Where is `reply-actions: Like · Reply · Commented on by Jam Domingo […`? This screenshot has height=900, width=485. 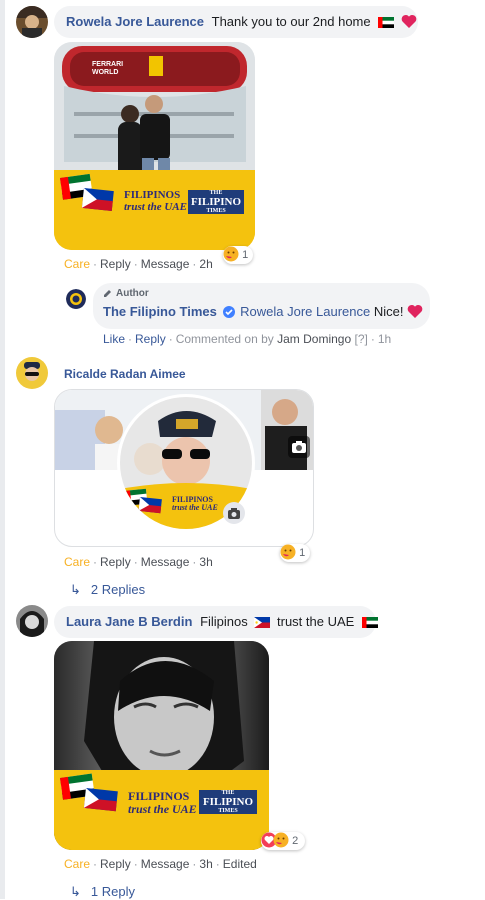
reply-actions: Like · Reply · Commented on by Jam Domingo [… is located at coordinates (247, 339).